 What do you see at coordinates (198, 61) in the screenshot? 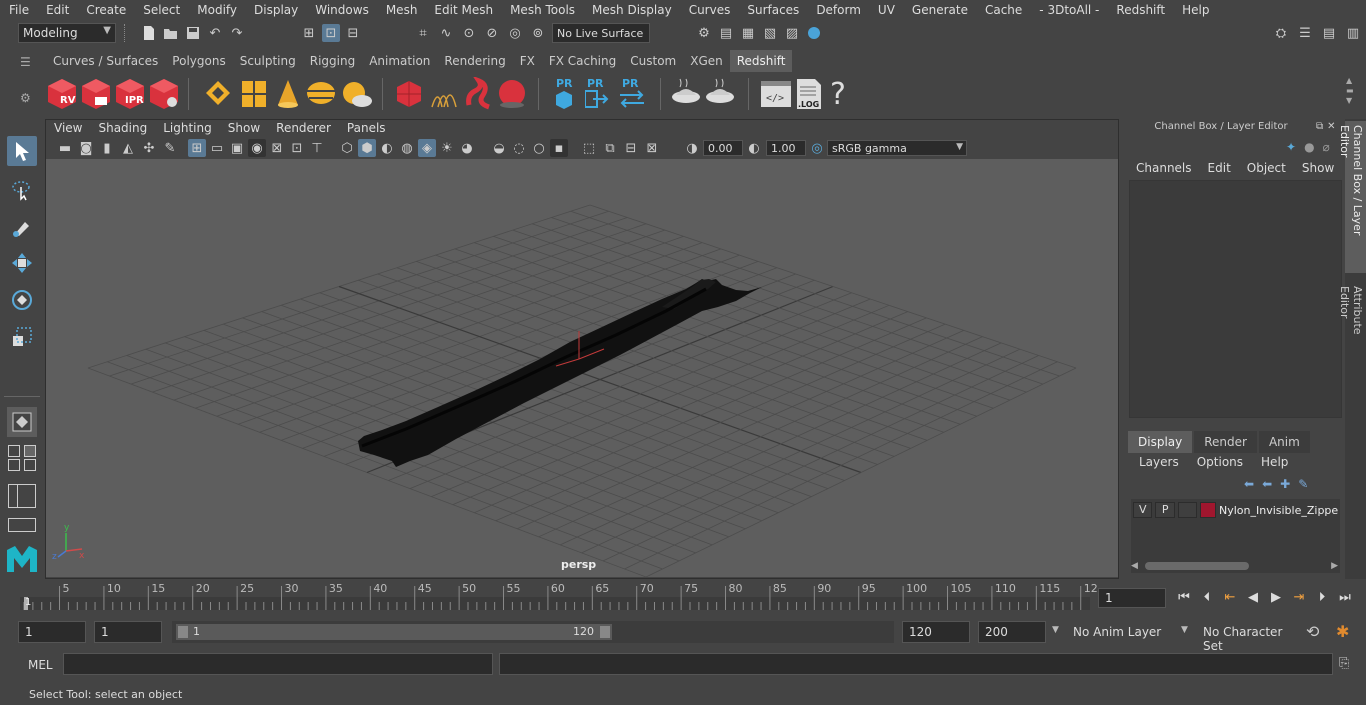
I see `tab-polygons: Polygons` at bounding box center [198, 61].